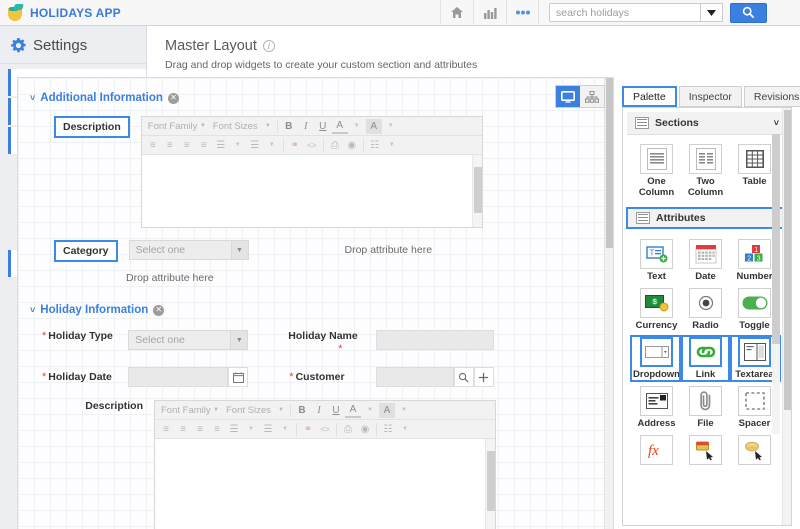  What do you see at coordinates (705, 407) in the screenshot?
I see `tile-file: File` at bounding box center [705, 407].